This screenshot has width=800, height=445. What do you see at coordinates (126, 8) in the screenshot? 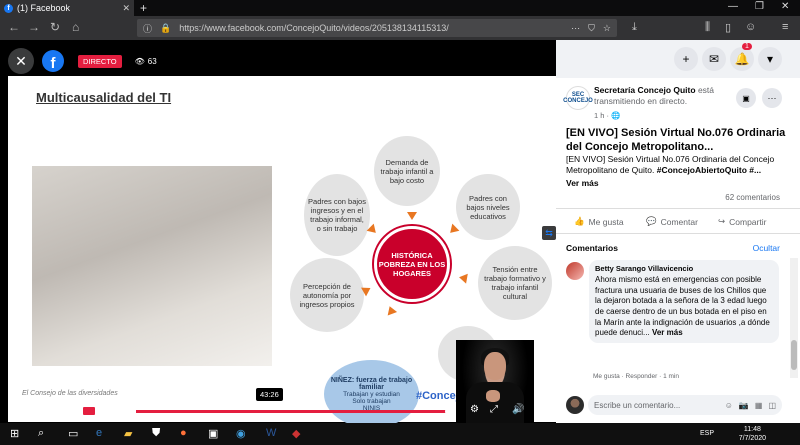
I see `close-tab-icon: ✕` at bounding box center [126, 8].